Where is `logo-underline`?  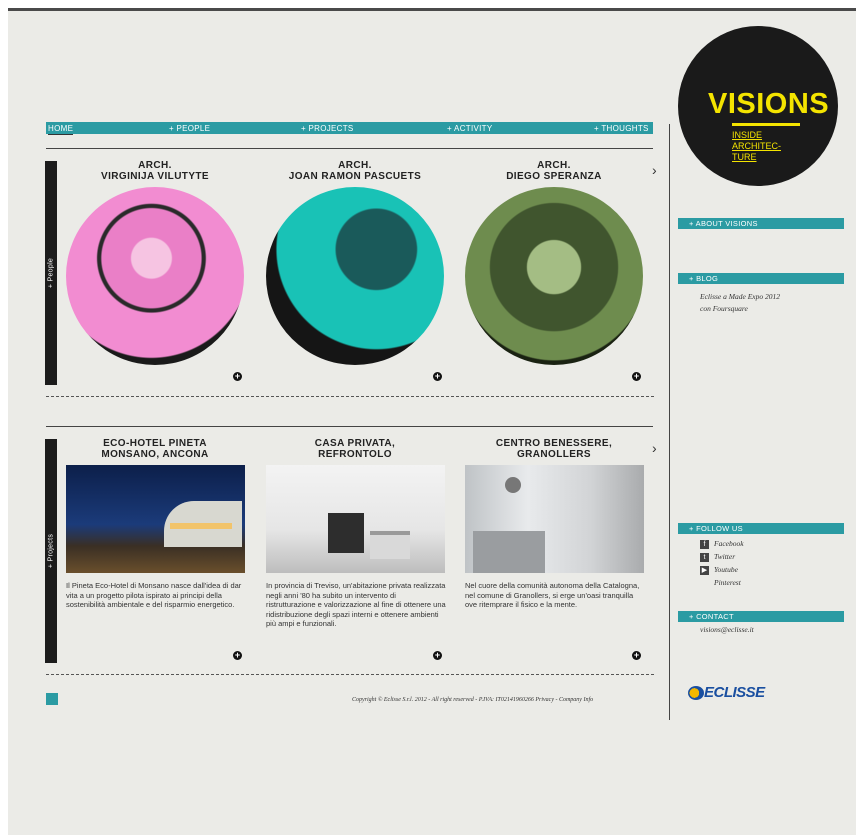 logo-underline is located at coordinates (766, 124).